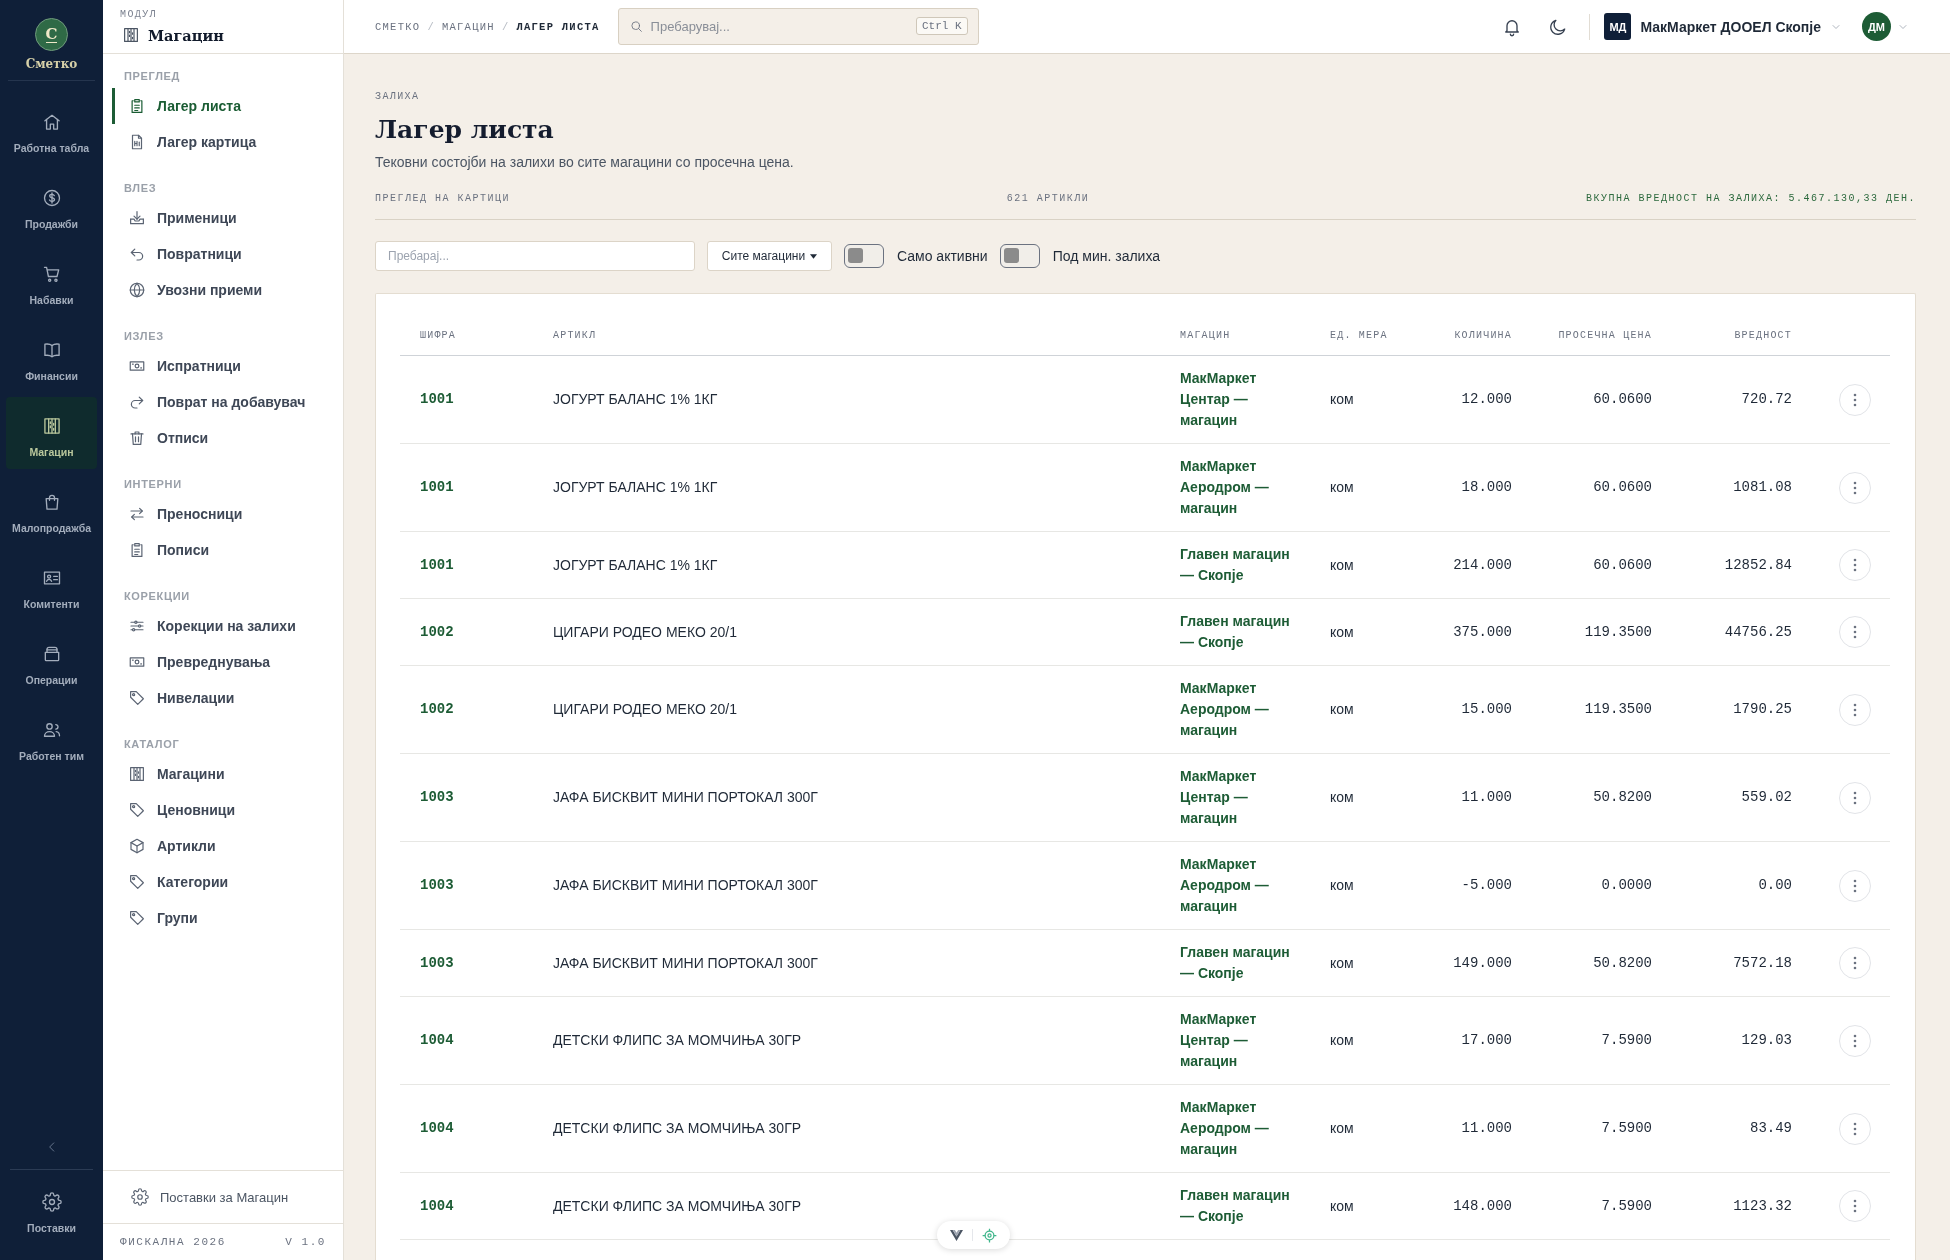 The height and width of the screenshot is (1260, 1950). Describe the element at coordinates (51, 357) in the screenshot. I see `rail-nav-item: Финансии` at that location.